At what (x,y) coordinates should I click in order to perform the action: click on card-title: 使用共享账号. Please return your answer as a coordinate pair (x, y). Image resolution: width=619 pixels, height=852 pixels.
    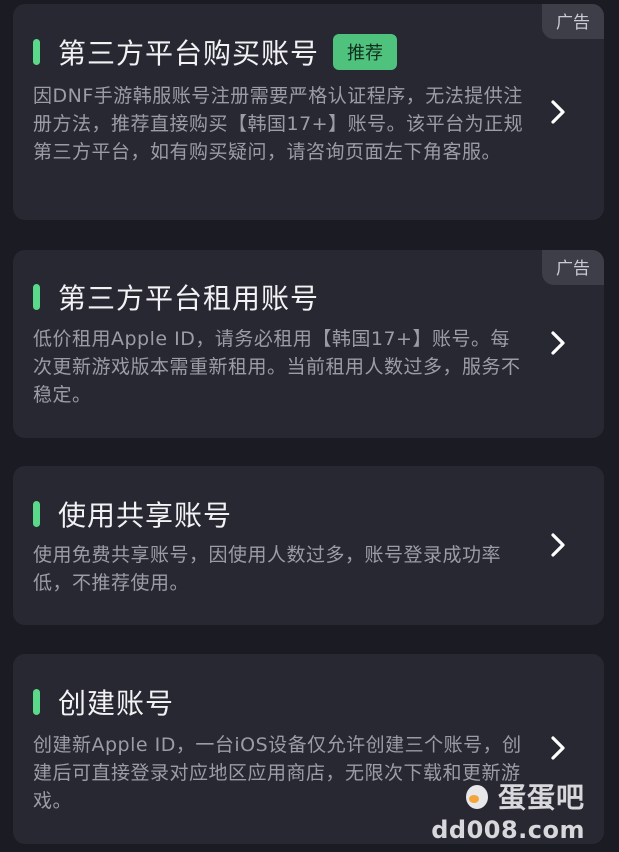
    Looking at the image, I should click on (145, 515).